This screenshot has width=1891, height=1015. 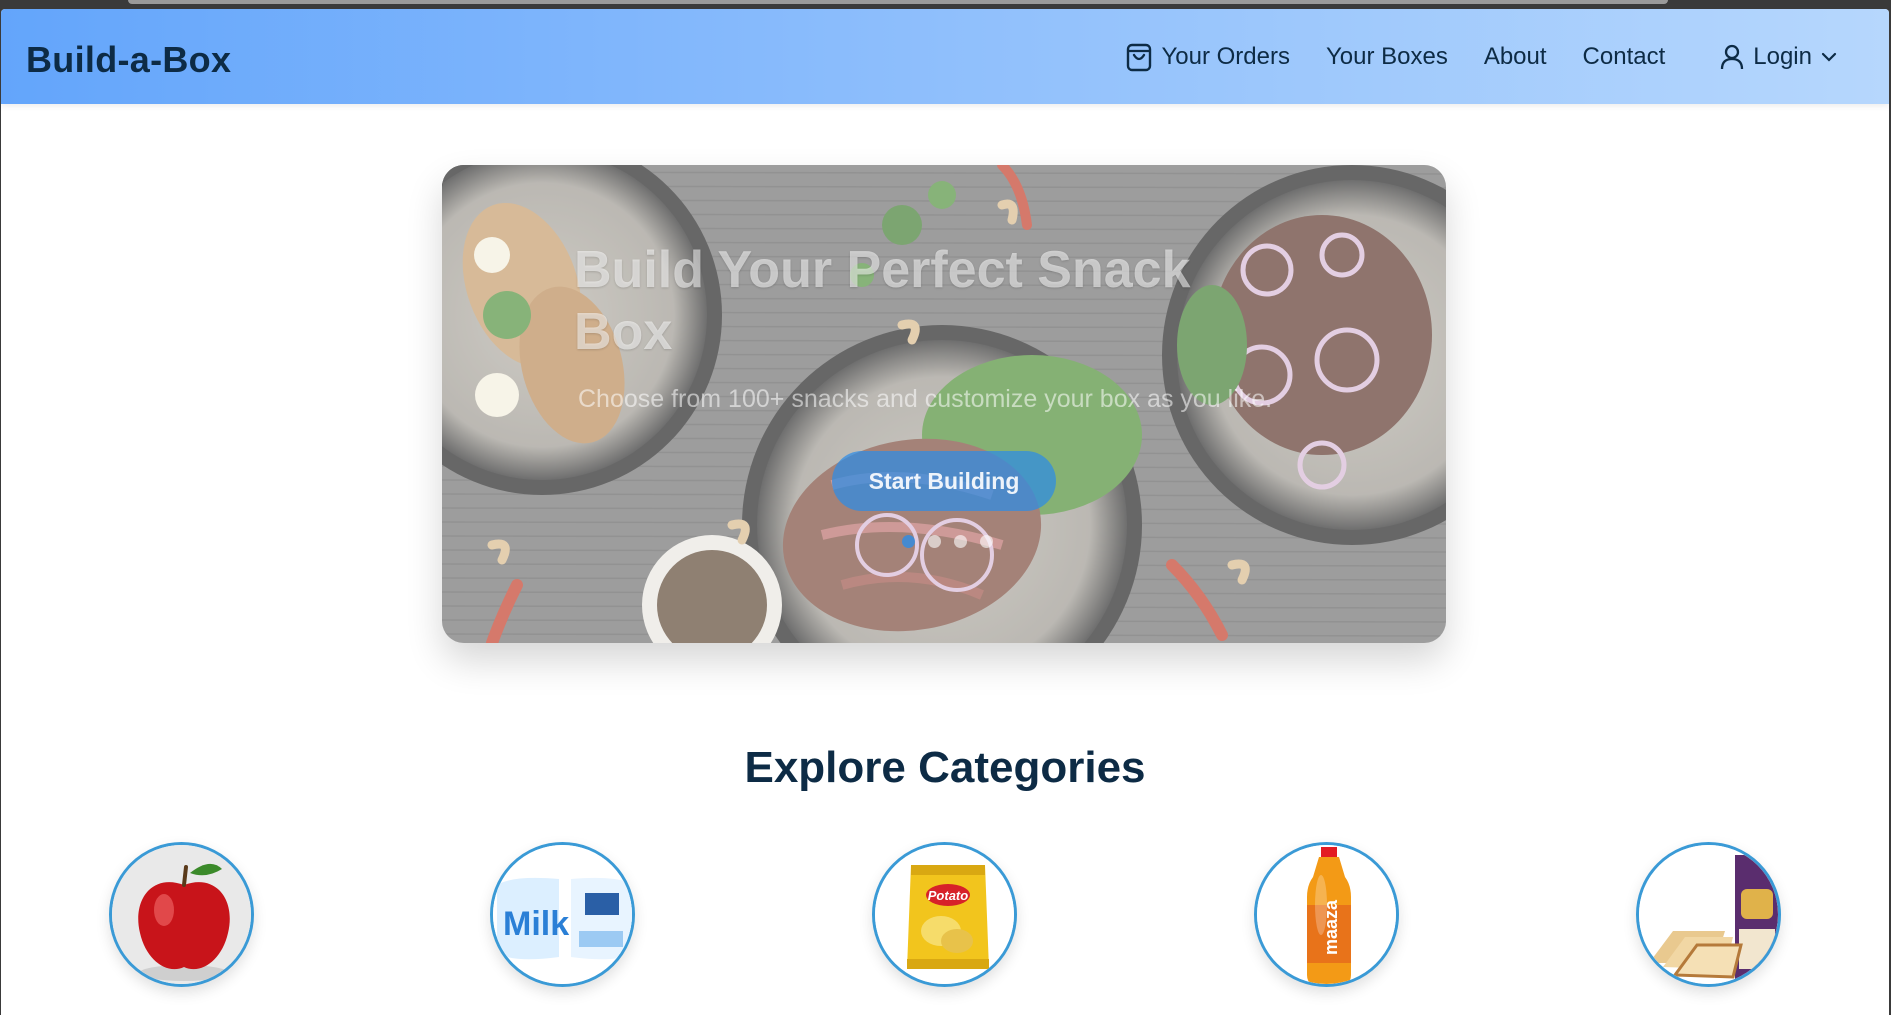 What do you see at coordinates (944, 481) in the screenshot?
I see `start-building-button: Start Building` at bounding box center [944, 481].